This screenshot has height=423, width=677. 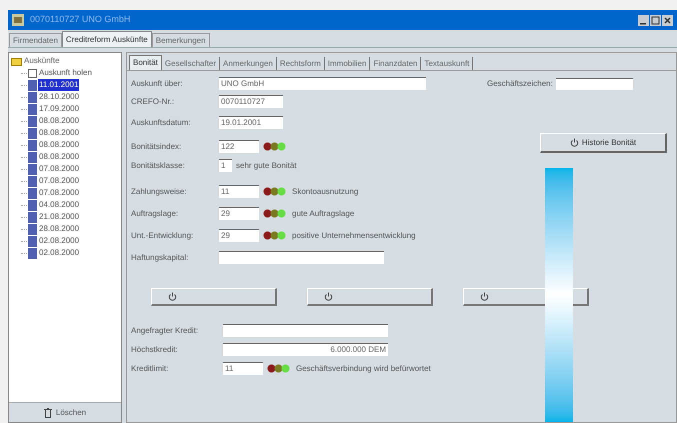 What do you see at coordinates (65, 73) in the screenshot?
I see `tree-item: Auskunft holen` at bounding box center [65, 73].